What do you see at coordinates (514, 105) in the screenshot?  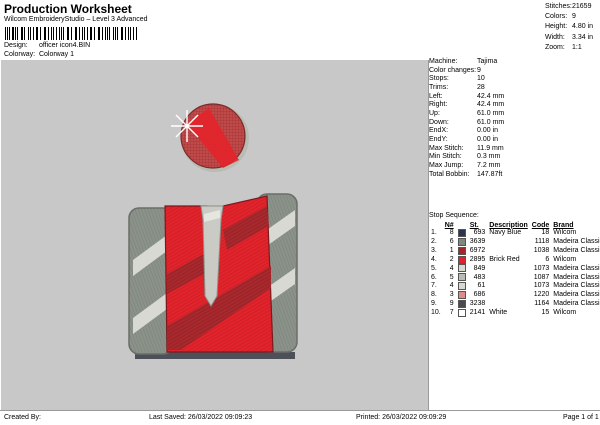 I see `info-row: Right:42.4 mm` at bounding box center [514, 105].